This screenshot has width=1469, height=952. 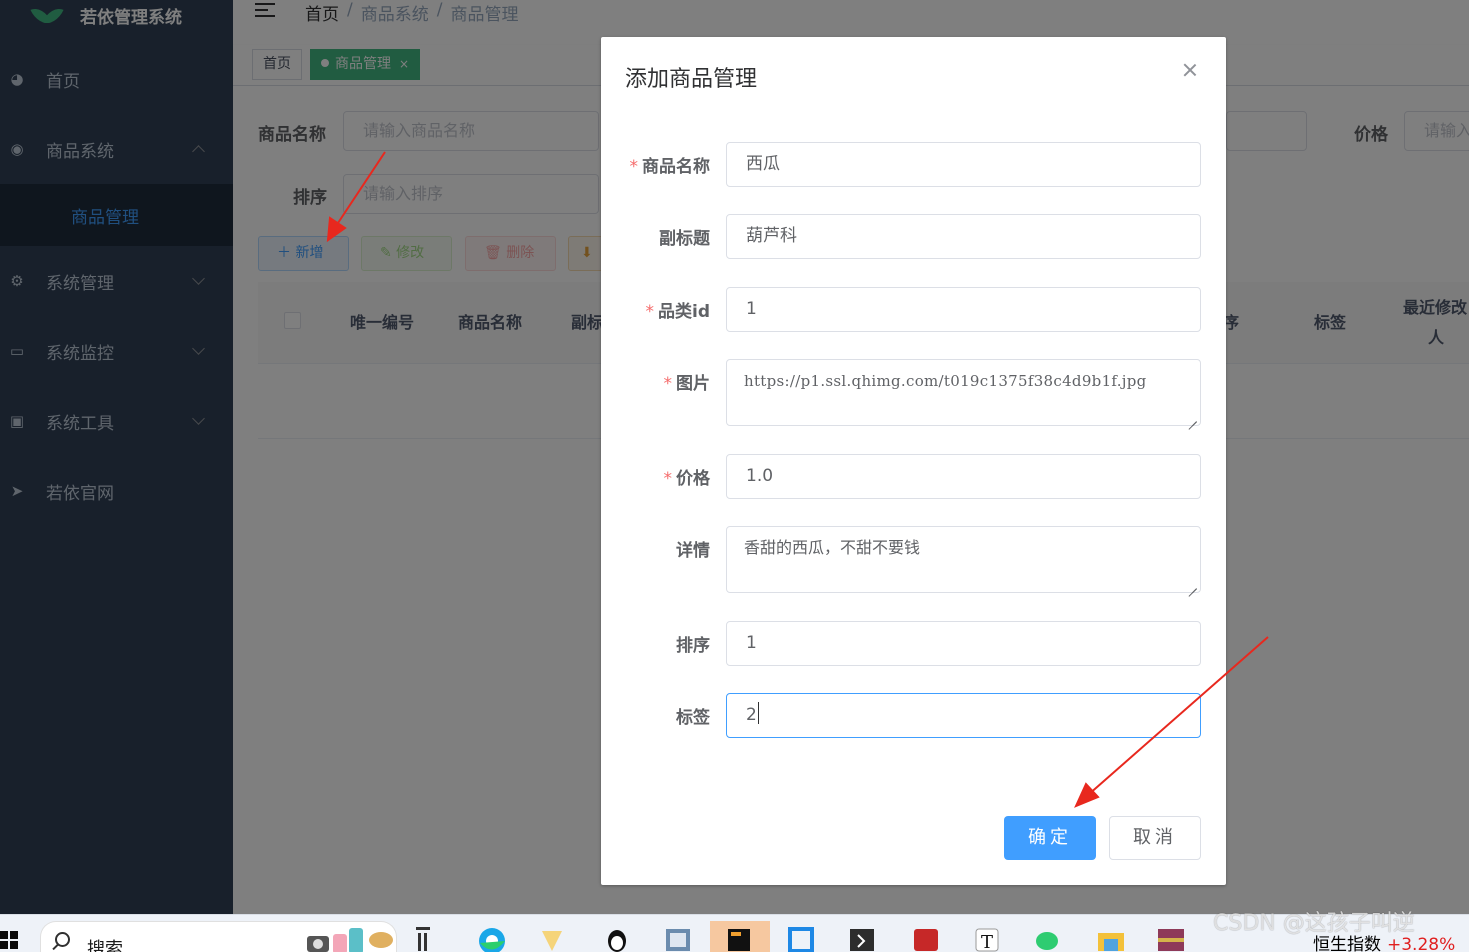 I want to click on field-label-detail: 详情, so click(x=693, y=551).